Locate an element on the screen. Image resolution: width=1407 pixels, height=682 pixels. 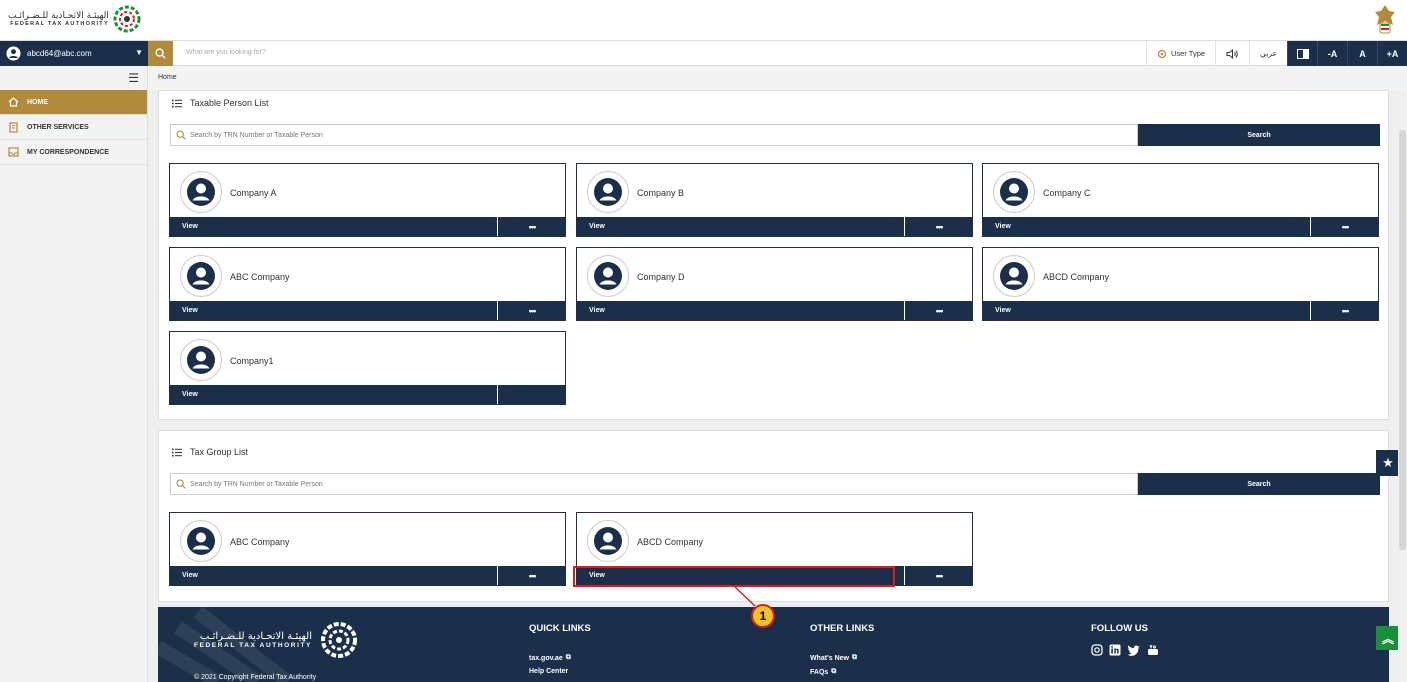
sidebar-item-home: HOME is located at coordinates (73, 102).